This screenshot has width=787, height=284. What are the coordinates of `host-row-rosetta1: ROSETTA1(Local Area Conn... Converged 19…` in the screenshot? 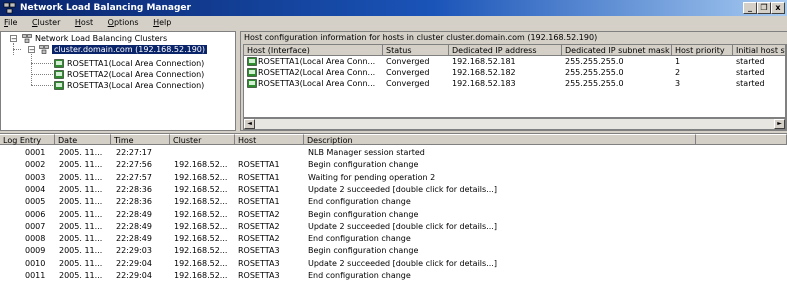 It's located at (514, 61).